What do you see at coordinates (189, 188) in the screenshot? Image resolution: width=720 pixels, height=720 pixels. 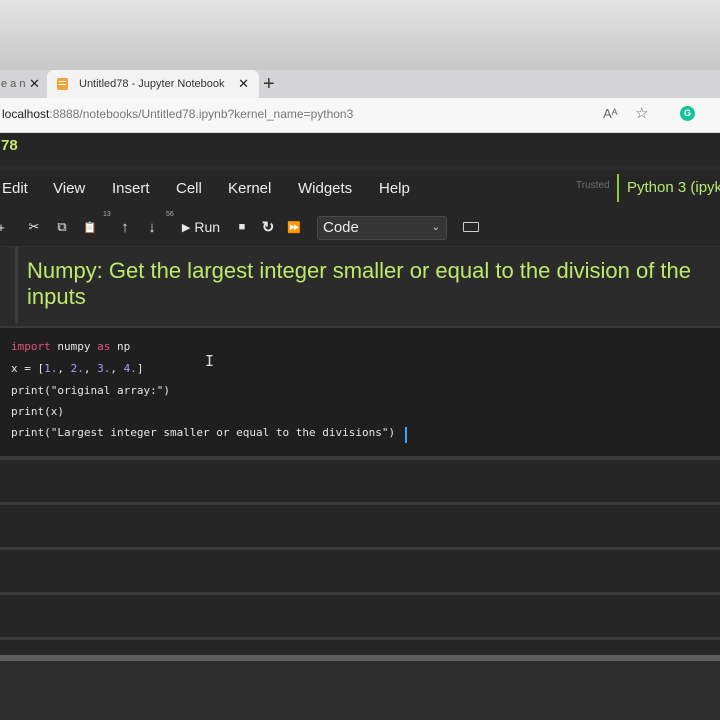 I see `menu-cell: Cell` at bounding box center [189, 188].